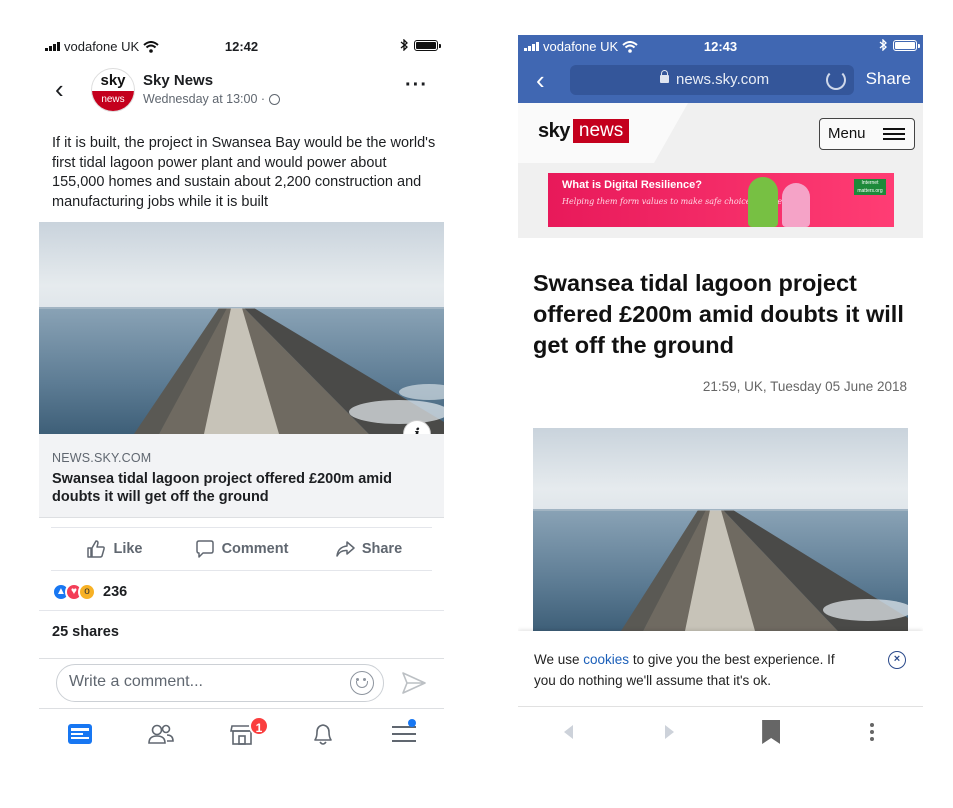 The width and height of the screenshot is (953, 808). Describe the element at coordinates (870, 187) in the screenshot. I see `ad-sponsor-logo: Internet matters.org` at that location.